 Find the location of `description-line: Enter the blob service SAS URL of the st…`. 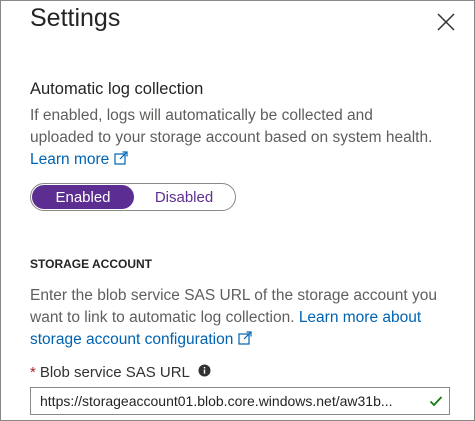

description-line: Enter the blob service SAS URL of the st… is located at coordinates (233, 295).